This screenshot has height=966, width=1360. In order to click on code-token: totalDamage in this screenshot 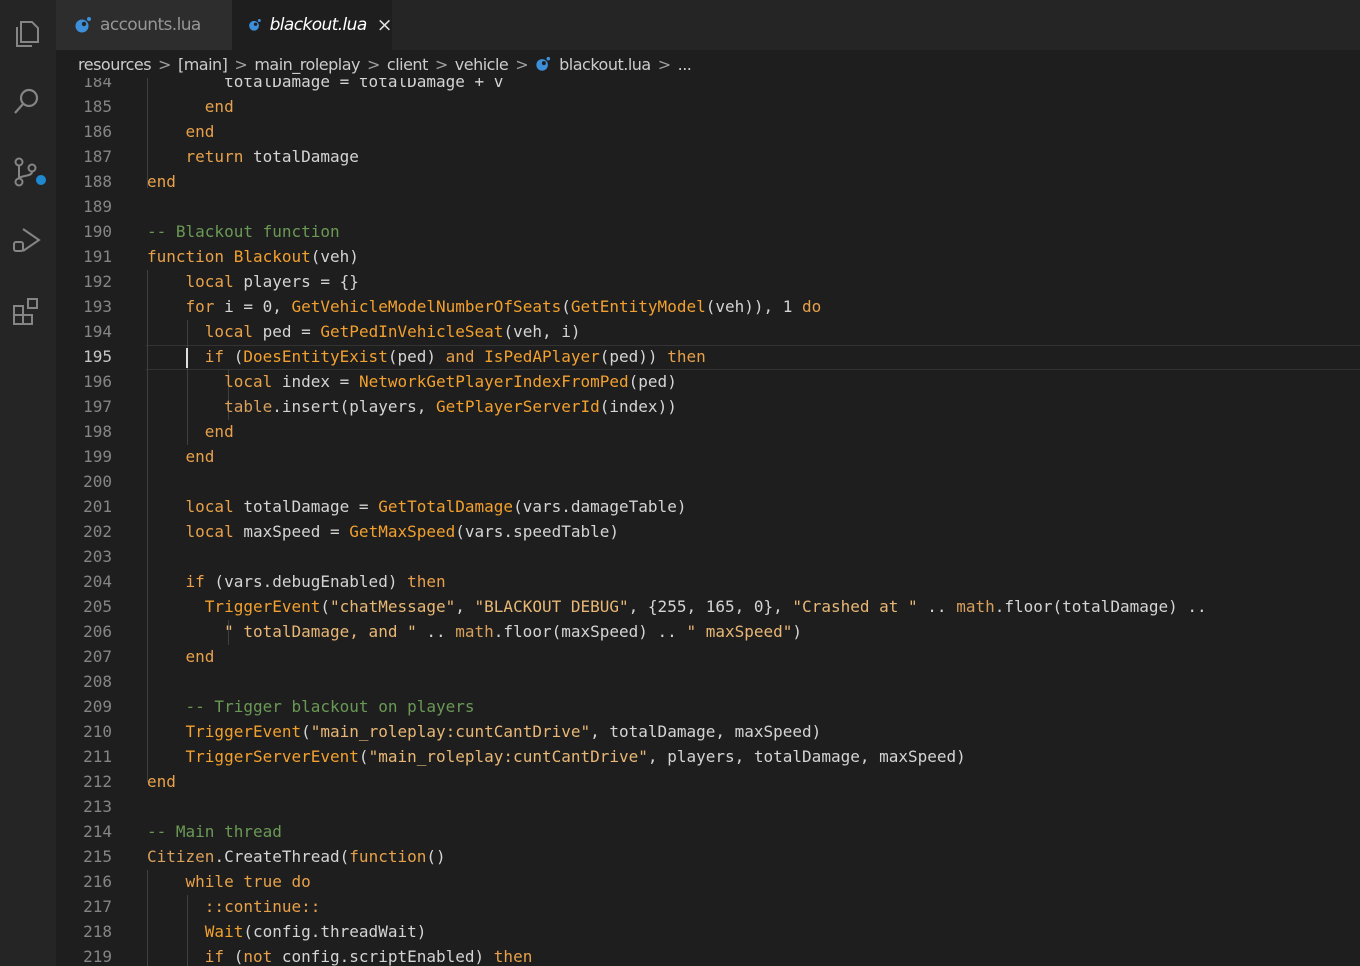, I will do `click(301, 156)`.